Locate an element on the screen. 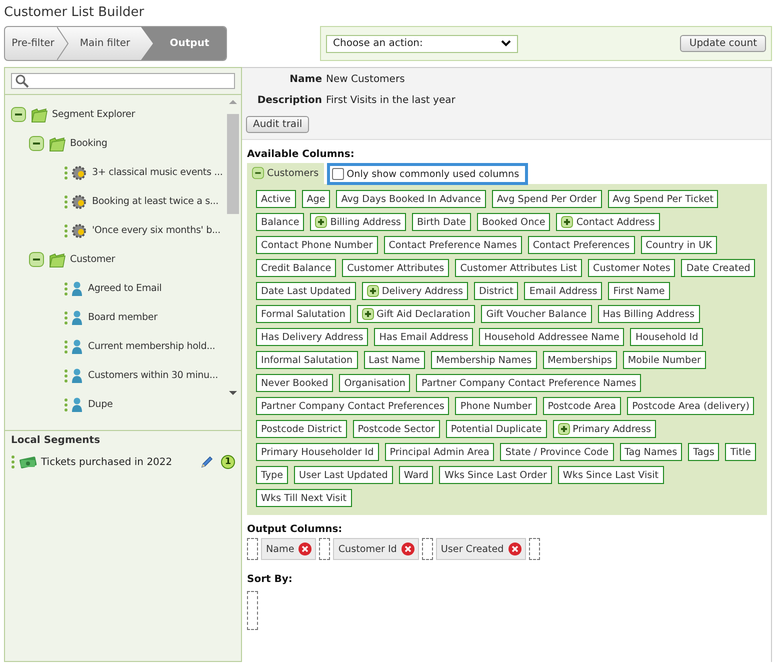 This screenshot has width=777, height=663. output-column-chip: Name is located at coordinates (288, 549).